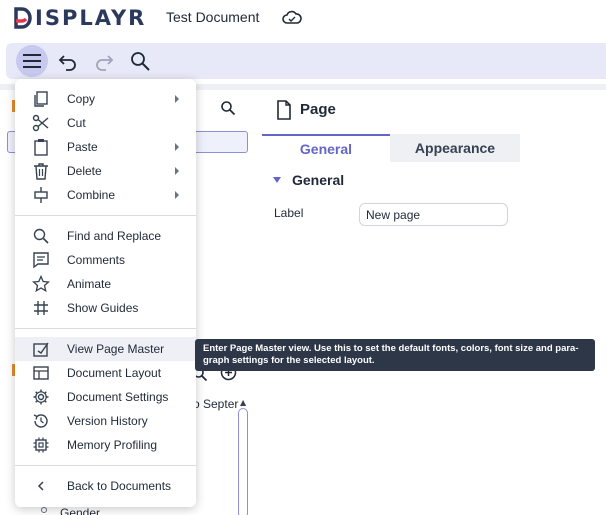  What do you see at coordinates (215, 404) in the screenshot?
I see `data-set-item: o Septer` at bounding box center [215, 404].